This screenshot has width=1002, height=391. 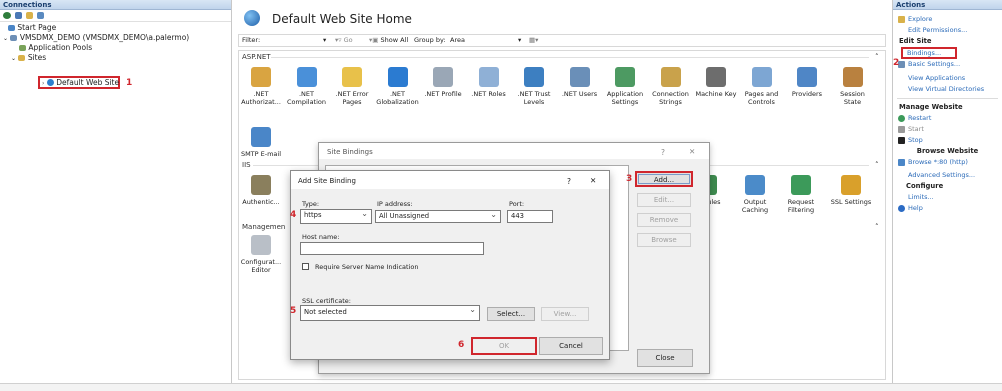 I want to click on action-explore: Explore, so click(x=947, y=19).